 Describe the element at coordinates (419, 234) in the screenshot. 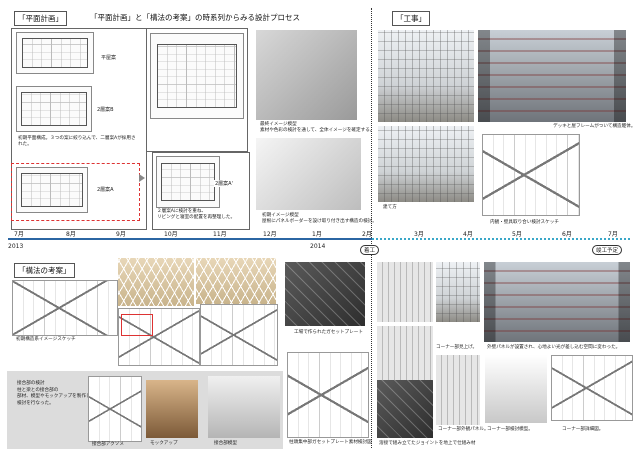

I see `timeline-month: 3月` at that location.